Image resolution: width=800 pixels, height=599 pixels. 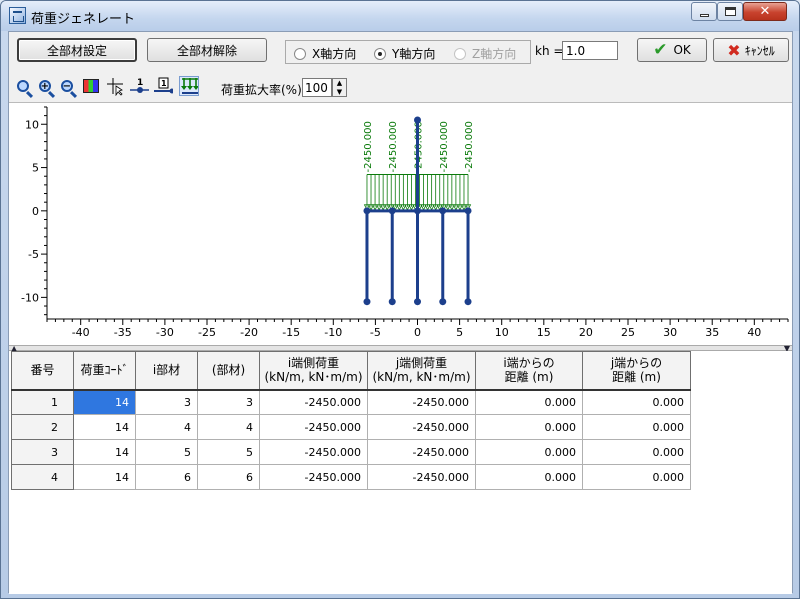 What do you see at coordinates (291, 332) in the screenshot?
I see `x-tick-label: -15` at bounding box center [291, 332].